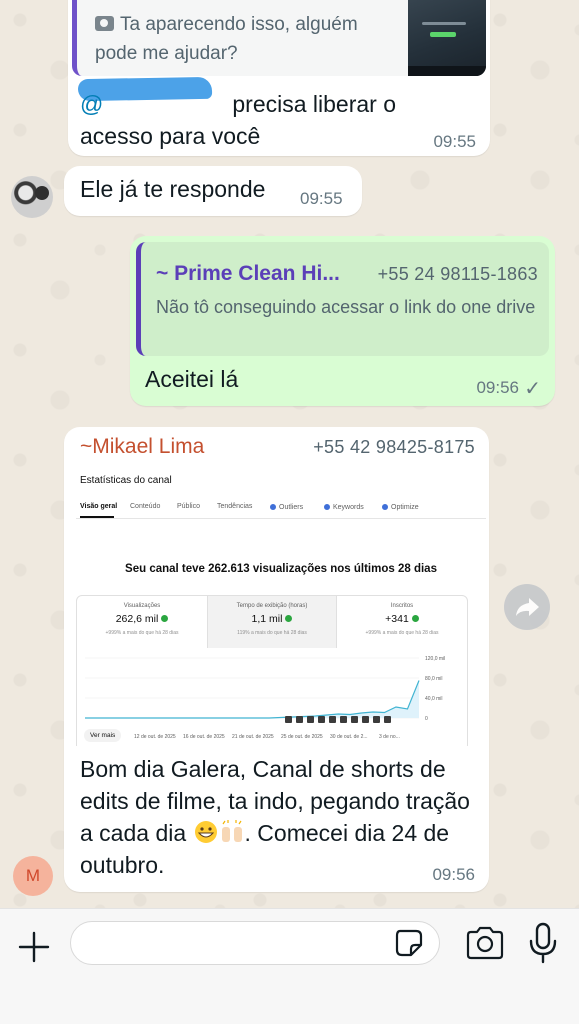 The height and width of the screenshot is (1024, 579). Describe the element at coordinates (532, 389) in the screenshot. I see `sent-check-icon: ✓` at that location.